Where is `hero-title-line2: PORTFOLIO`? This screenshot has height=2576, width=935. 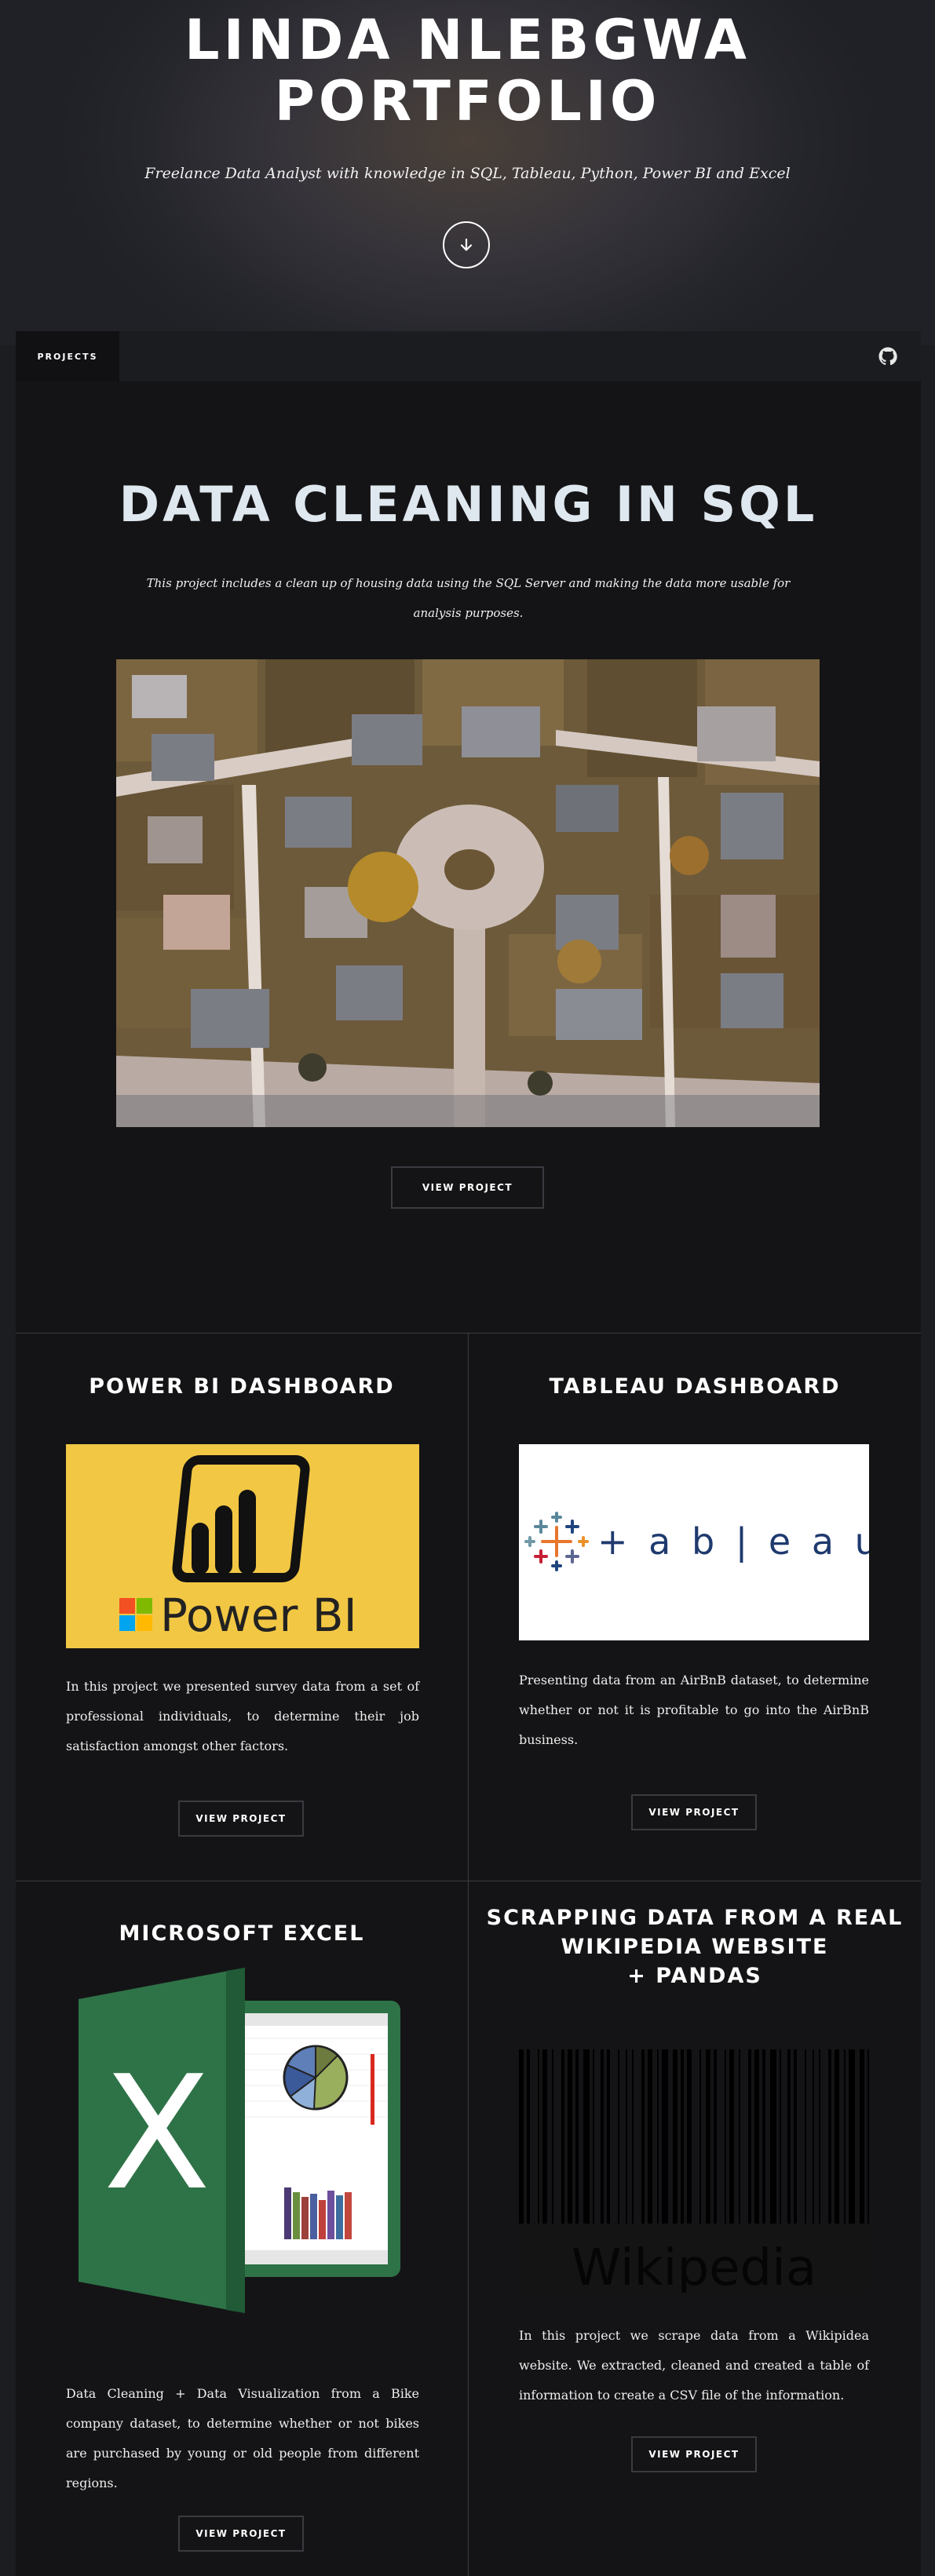 hero-title-line2: PORTFOLIO is located at coordinates (467, 101).